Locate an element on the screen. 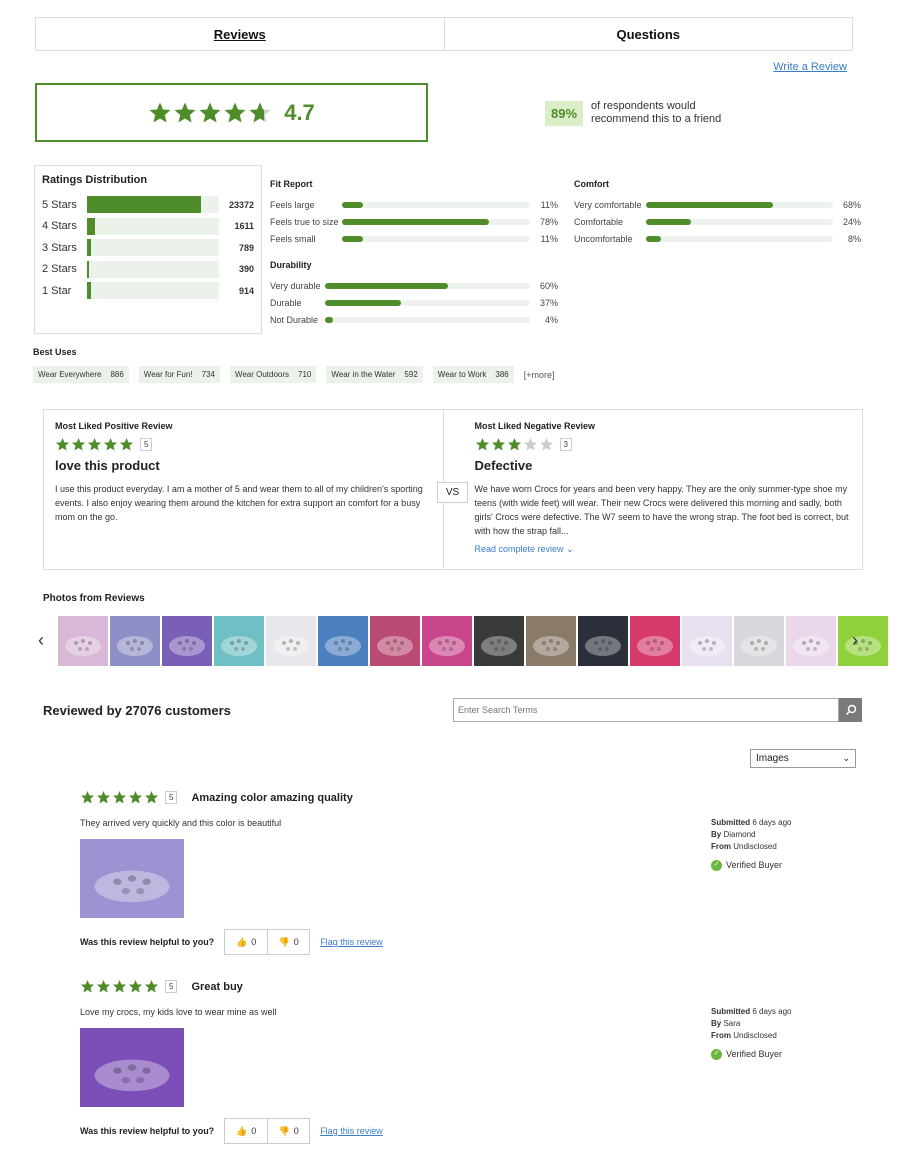 This screenshot has height=1169, width=900. verified-buyer-label: Verified Buyer is located at coordinates (754, 865).